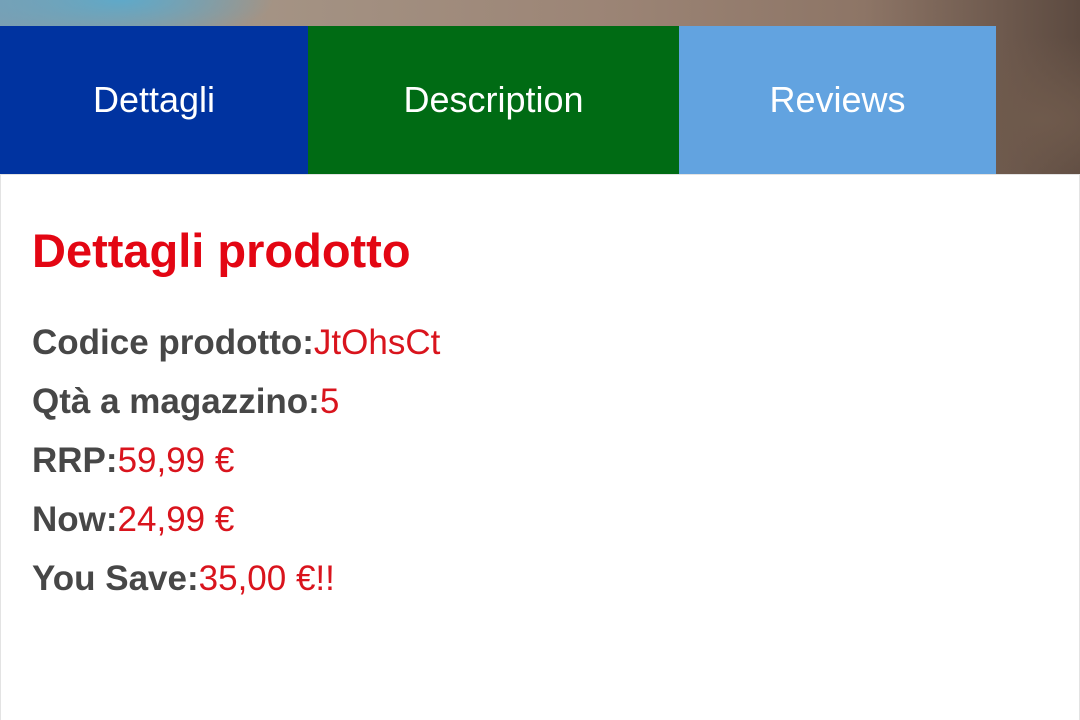 This screenshot has width=1080, height=720. I want to click on detail-label: Codice prodotto:, so click(173, 342).